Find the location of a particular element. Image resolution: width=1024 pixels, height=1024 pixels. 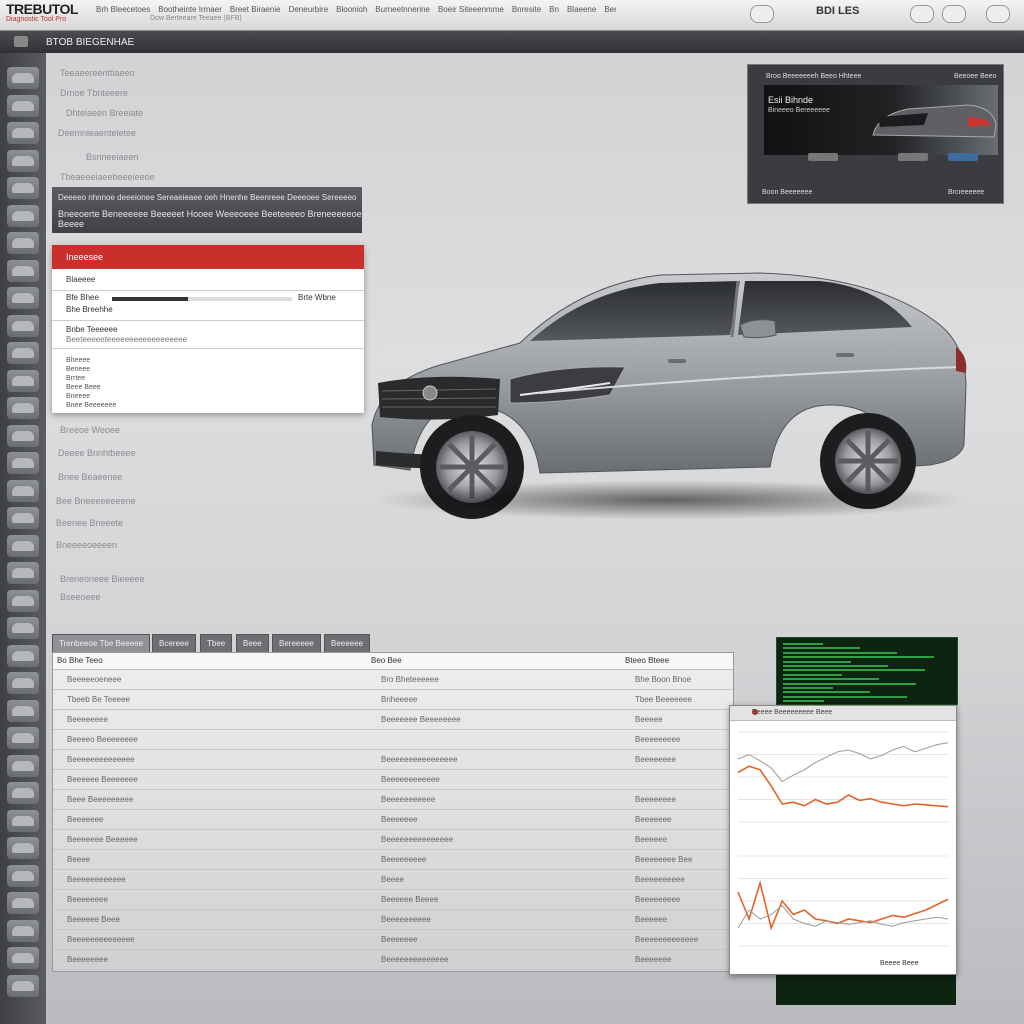

left-text-item: Bneeeeoeeeen is located at coordinates (87, 545).